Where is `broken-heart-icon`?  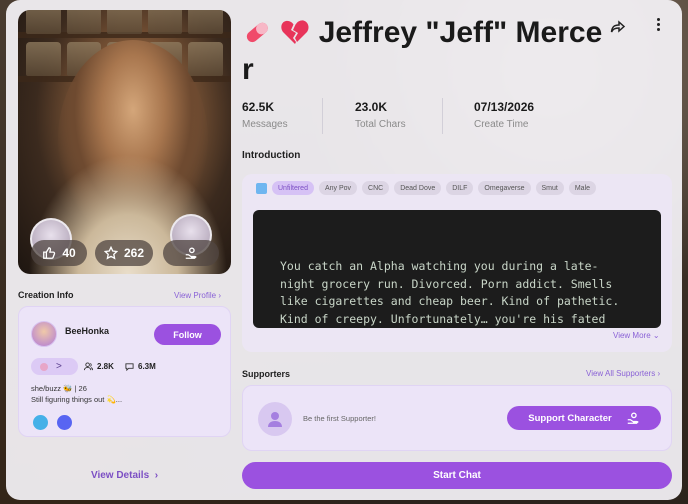 broken-heart-icon is located at coordinates (295, 32).